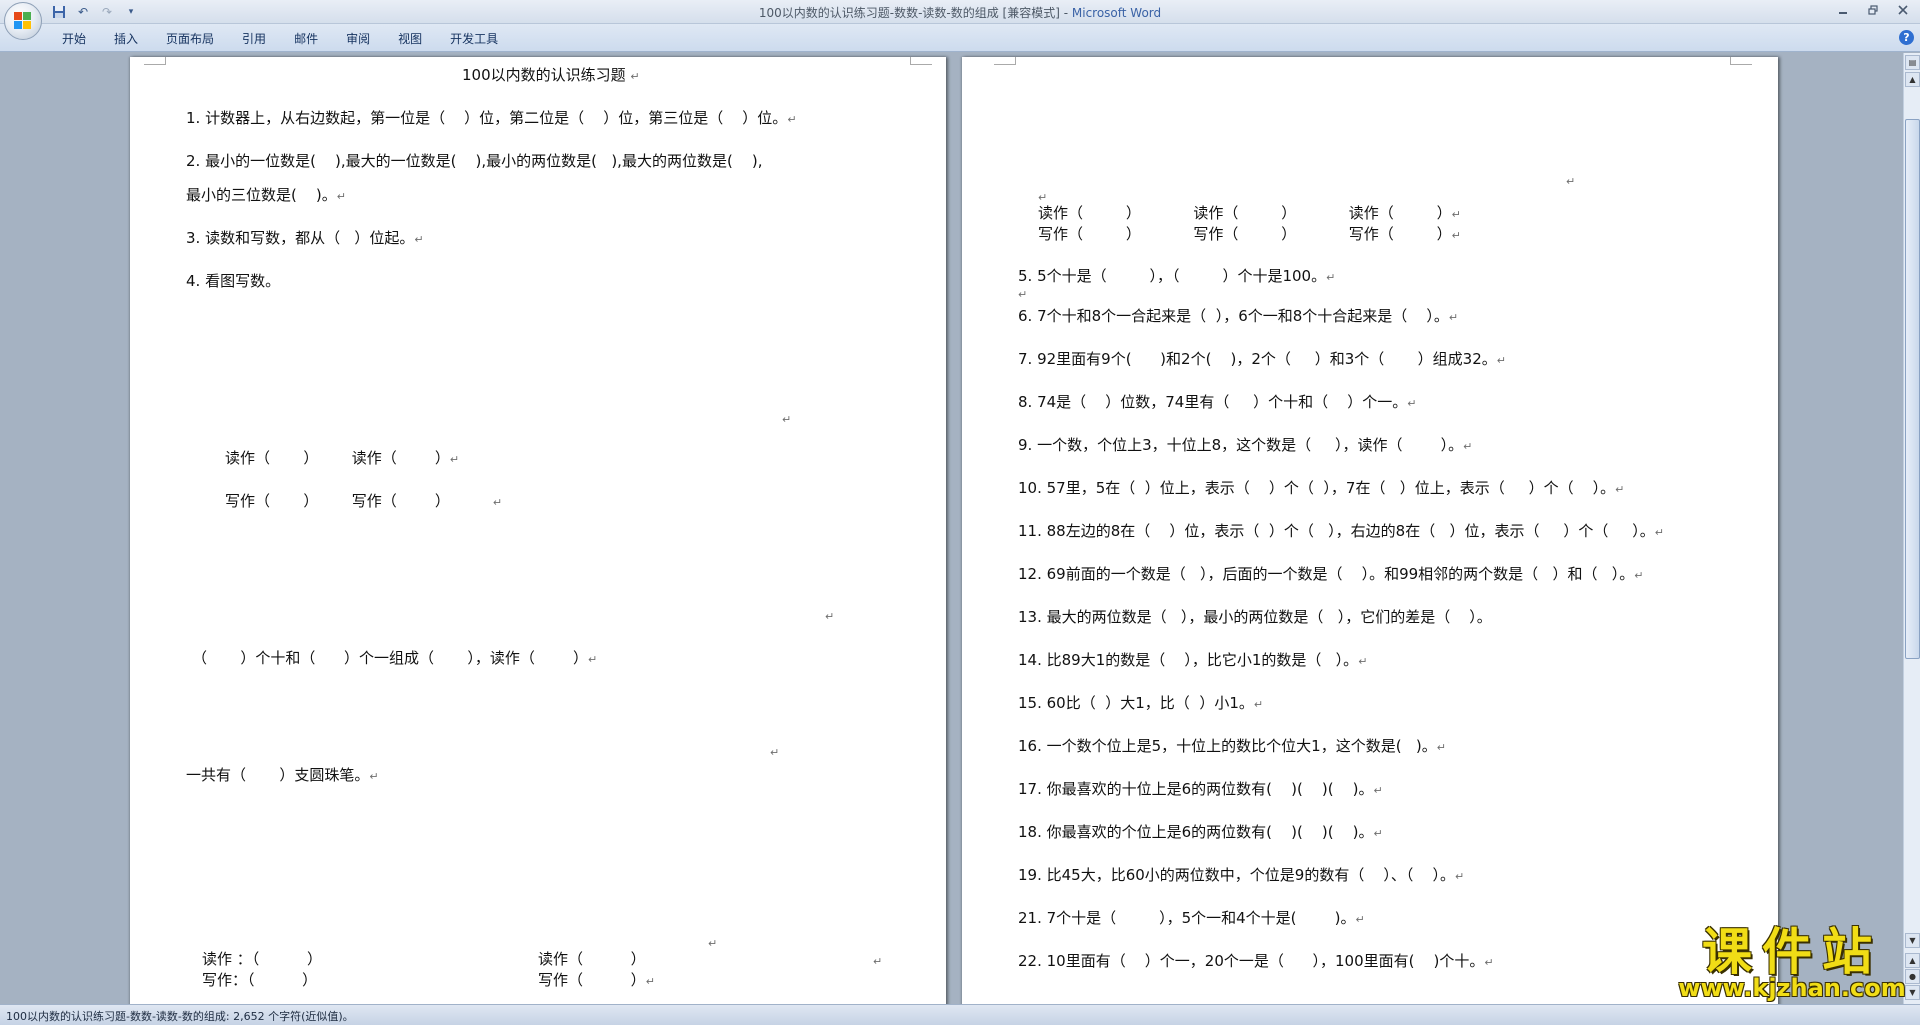 This screenshot has width=1920, height=1025. I want to click on page2-write-row: 写作（ ） 写作（ ） 写作（ ）↵, so click(1249, 234).